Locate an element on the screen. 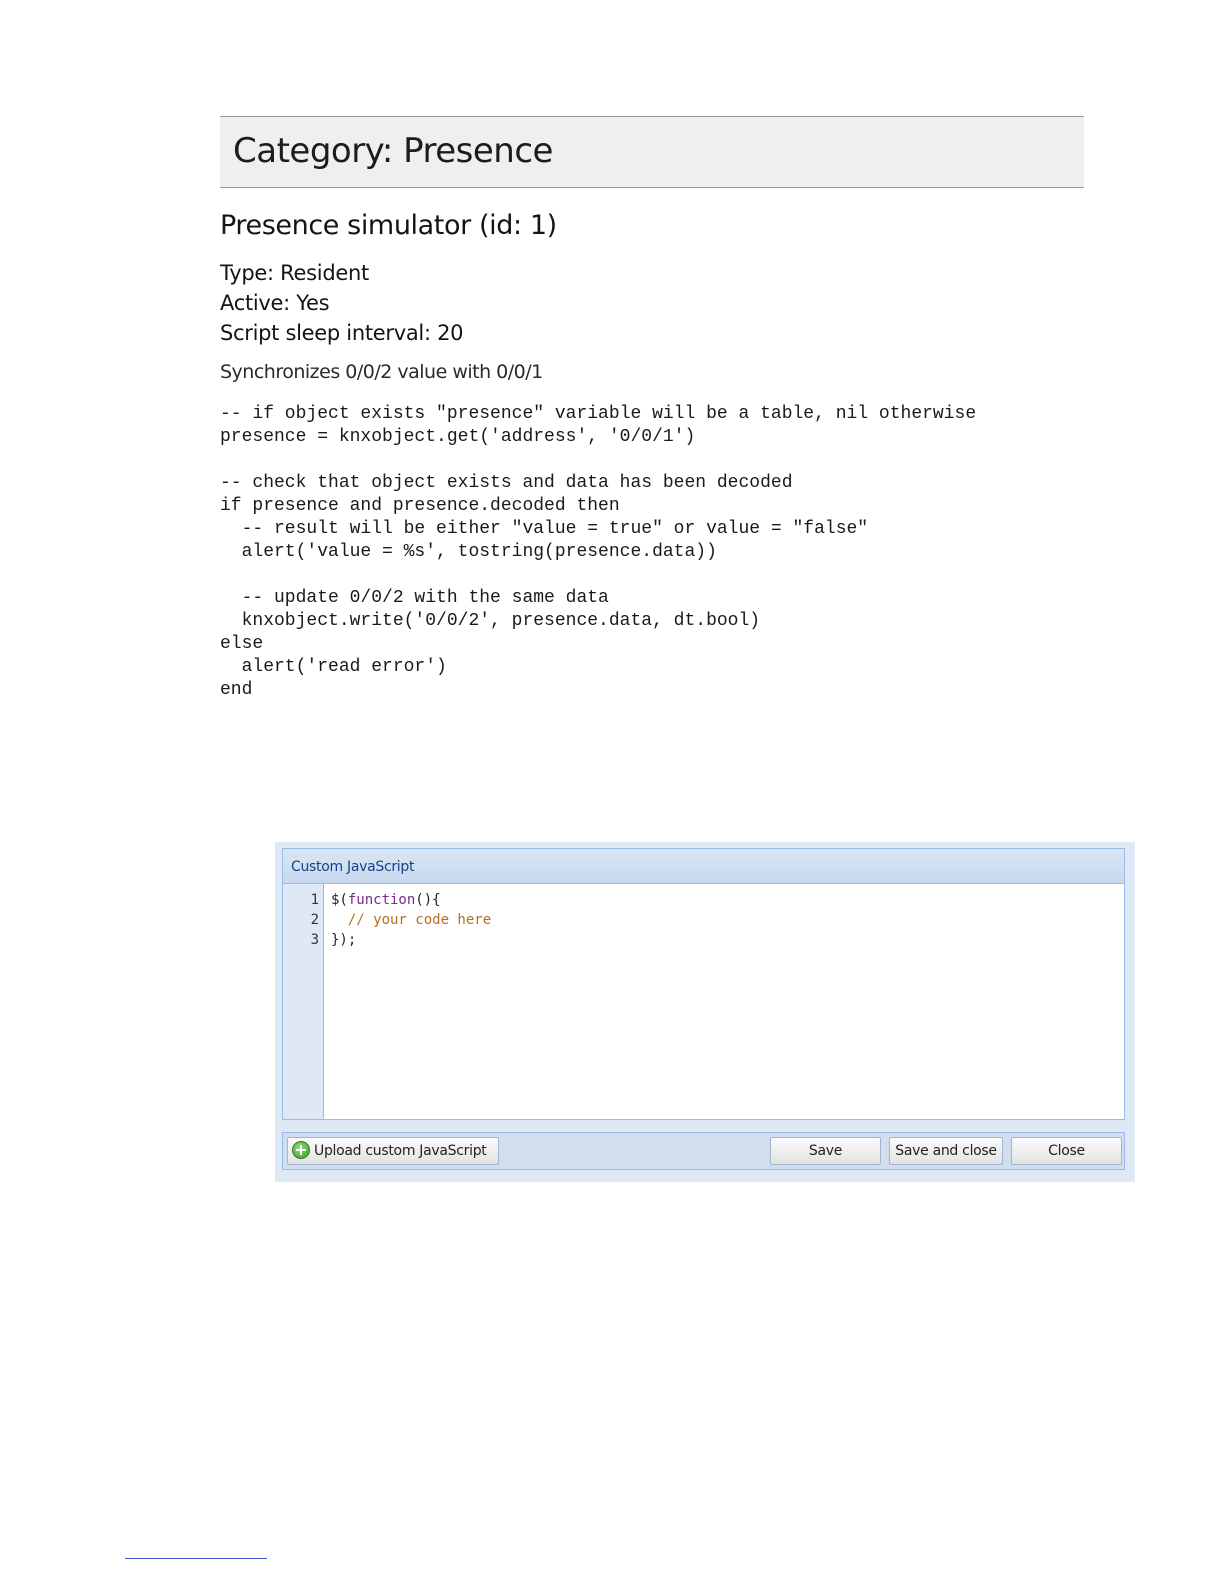 The height and width of the screenshot is (1584, 1224). code-keyword: function is located at coordinates (381, 900).